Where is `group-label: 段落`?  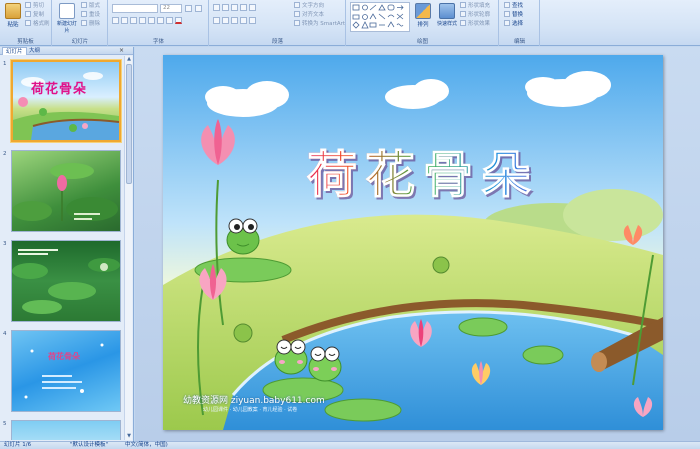 group-label: 段落 is located at coordinates (277, 42).